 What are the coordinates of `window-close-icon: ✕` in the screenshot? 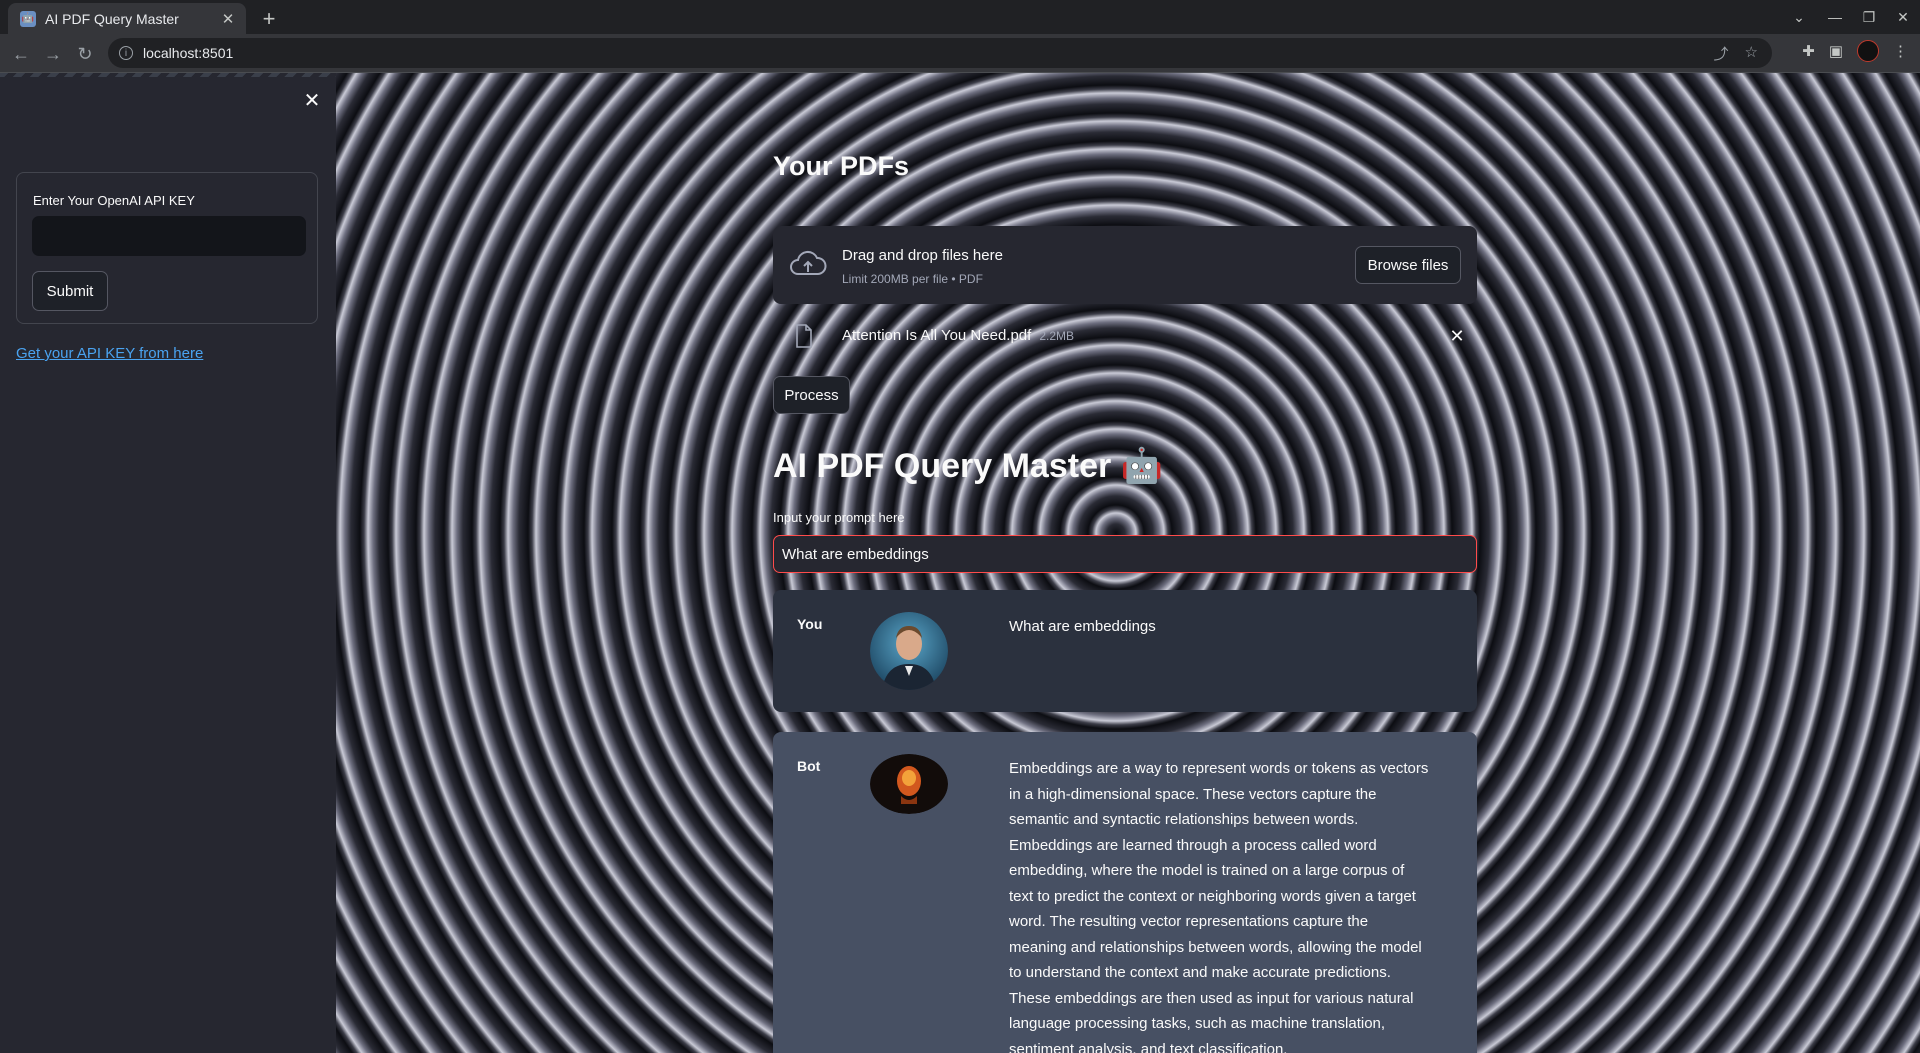 It's located at (1903, 17).